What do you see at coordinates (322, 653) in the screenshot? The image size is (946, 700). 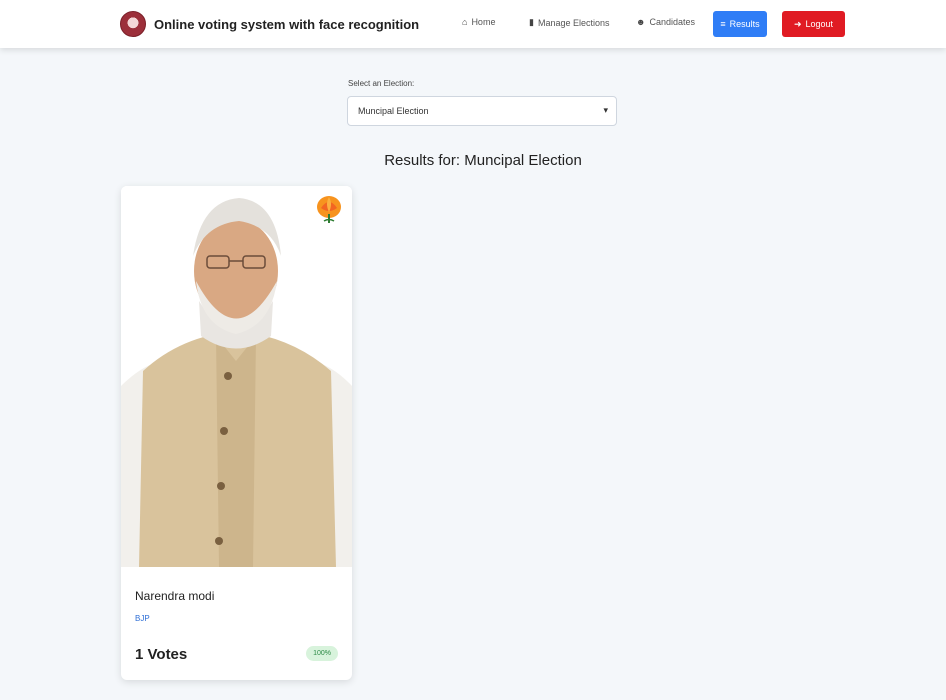 I see `percentage-badge: 100%` at bounding box center [322, 653].